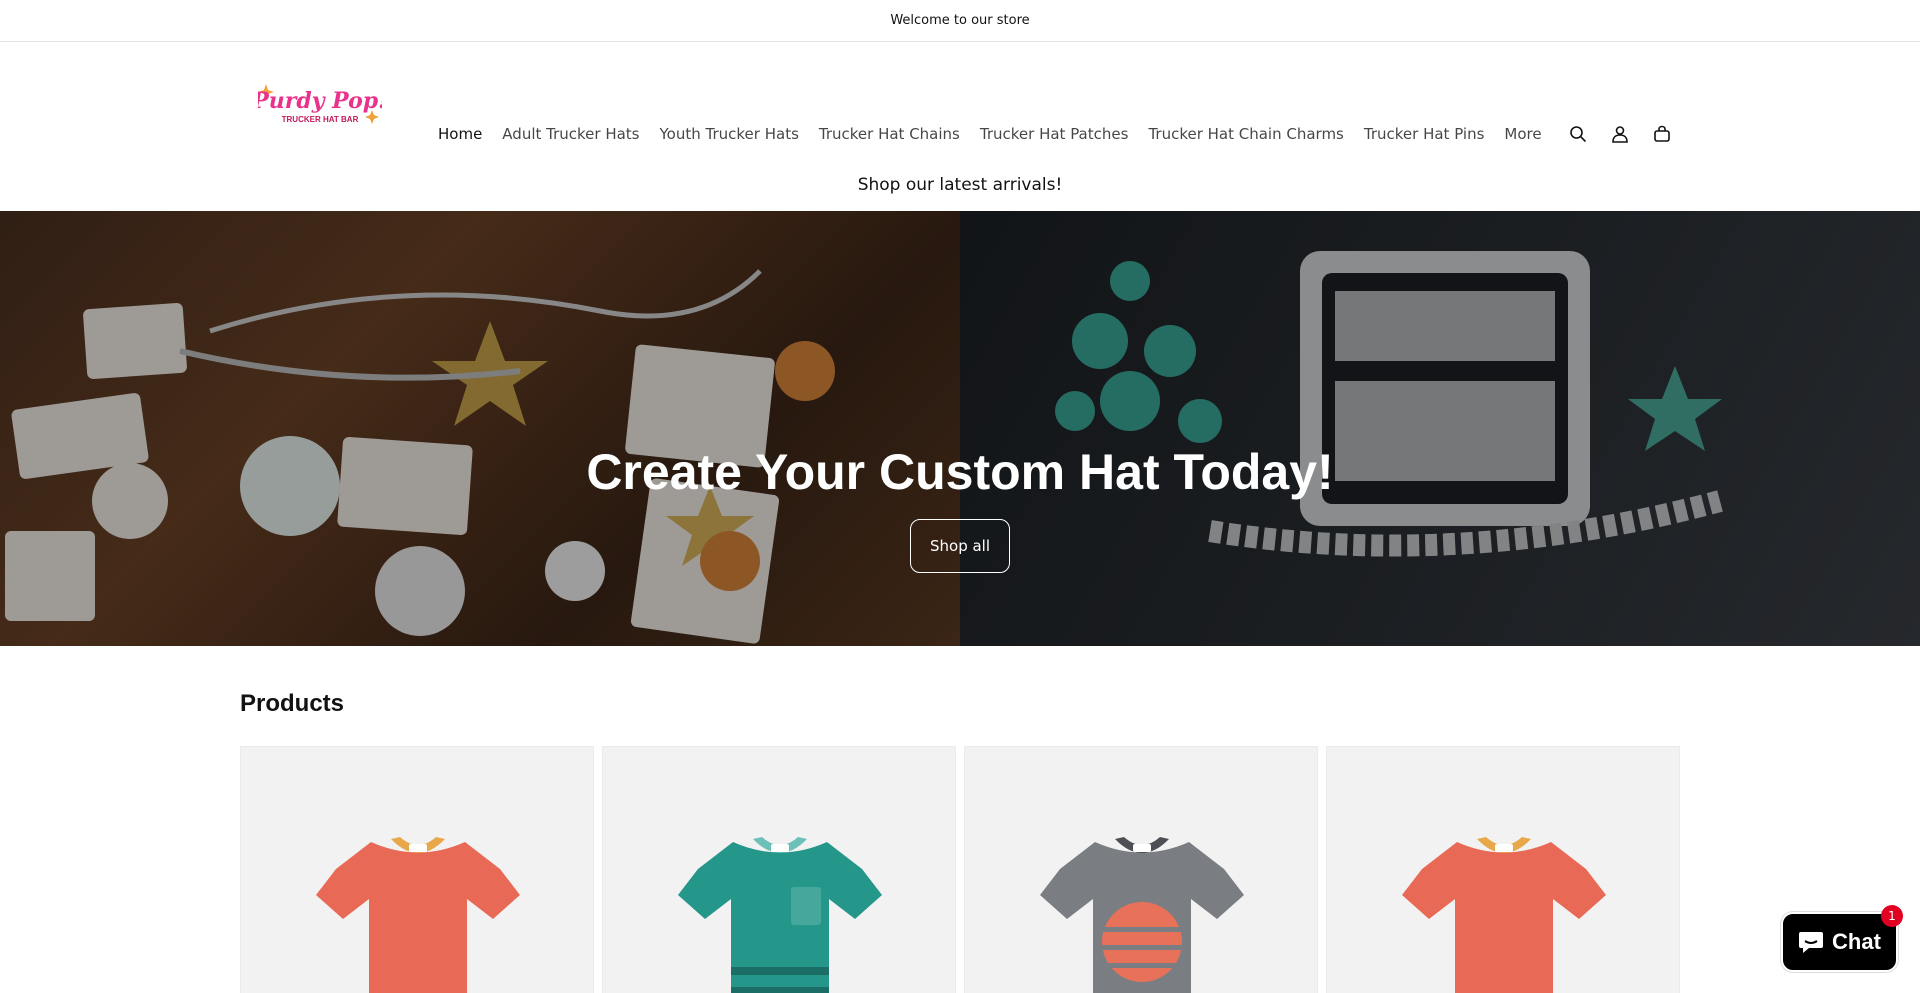 The height and width of the screenshot is (993, 1920). I want to click on nav-home: Home, so click(461, 134).